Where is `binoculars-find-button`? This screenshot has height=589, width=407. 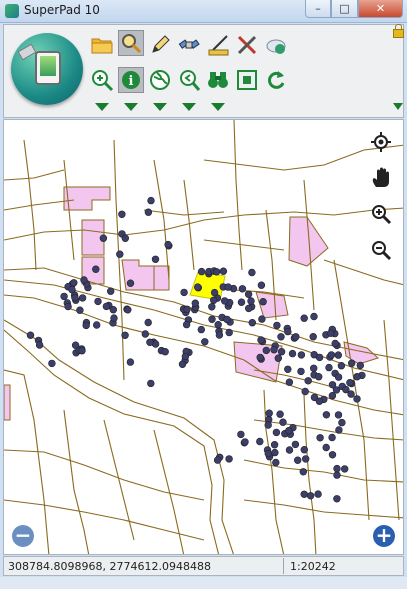
binoculars-find-button is located at coordinates (218, 80).